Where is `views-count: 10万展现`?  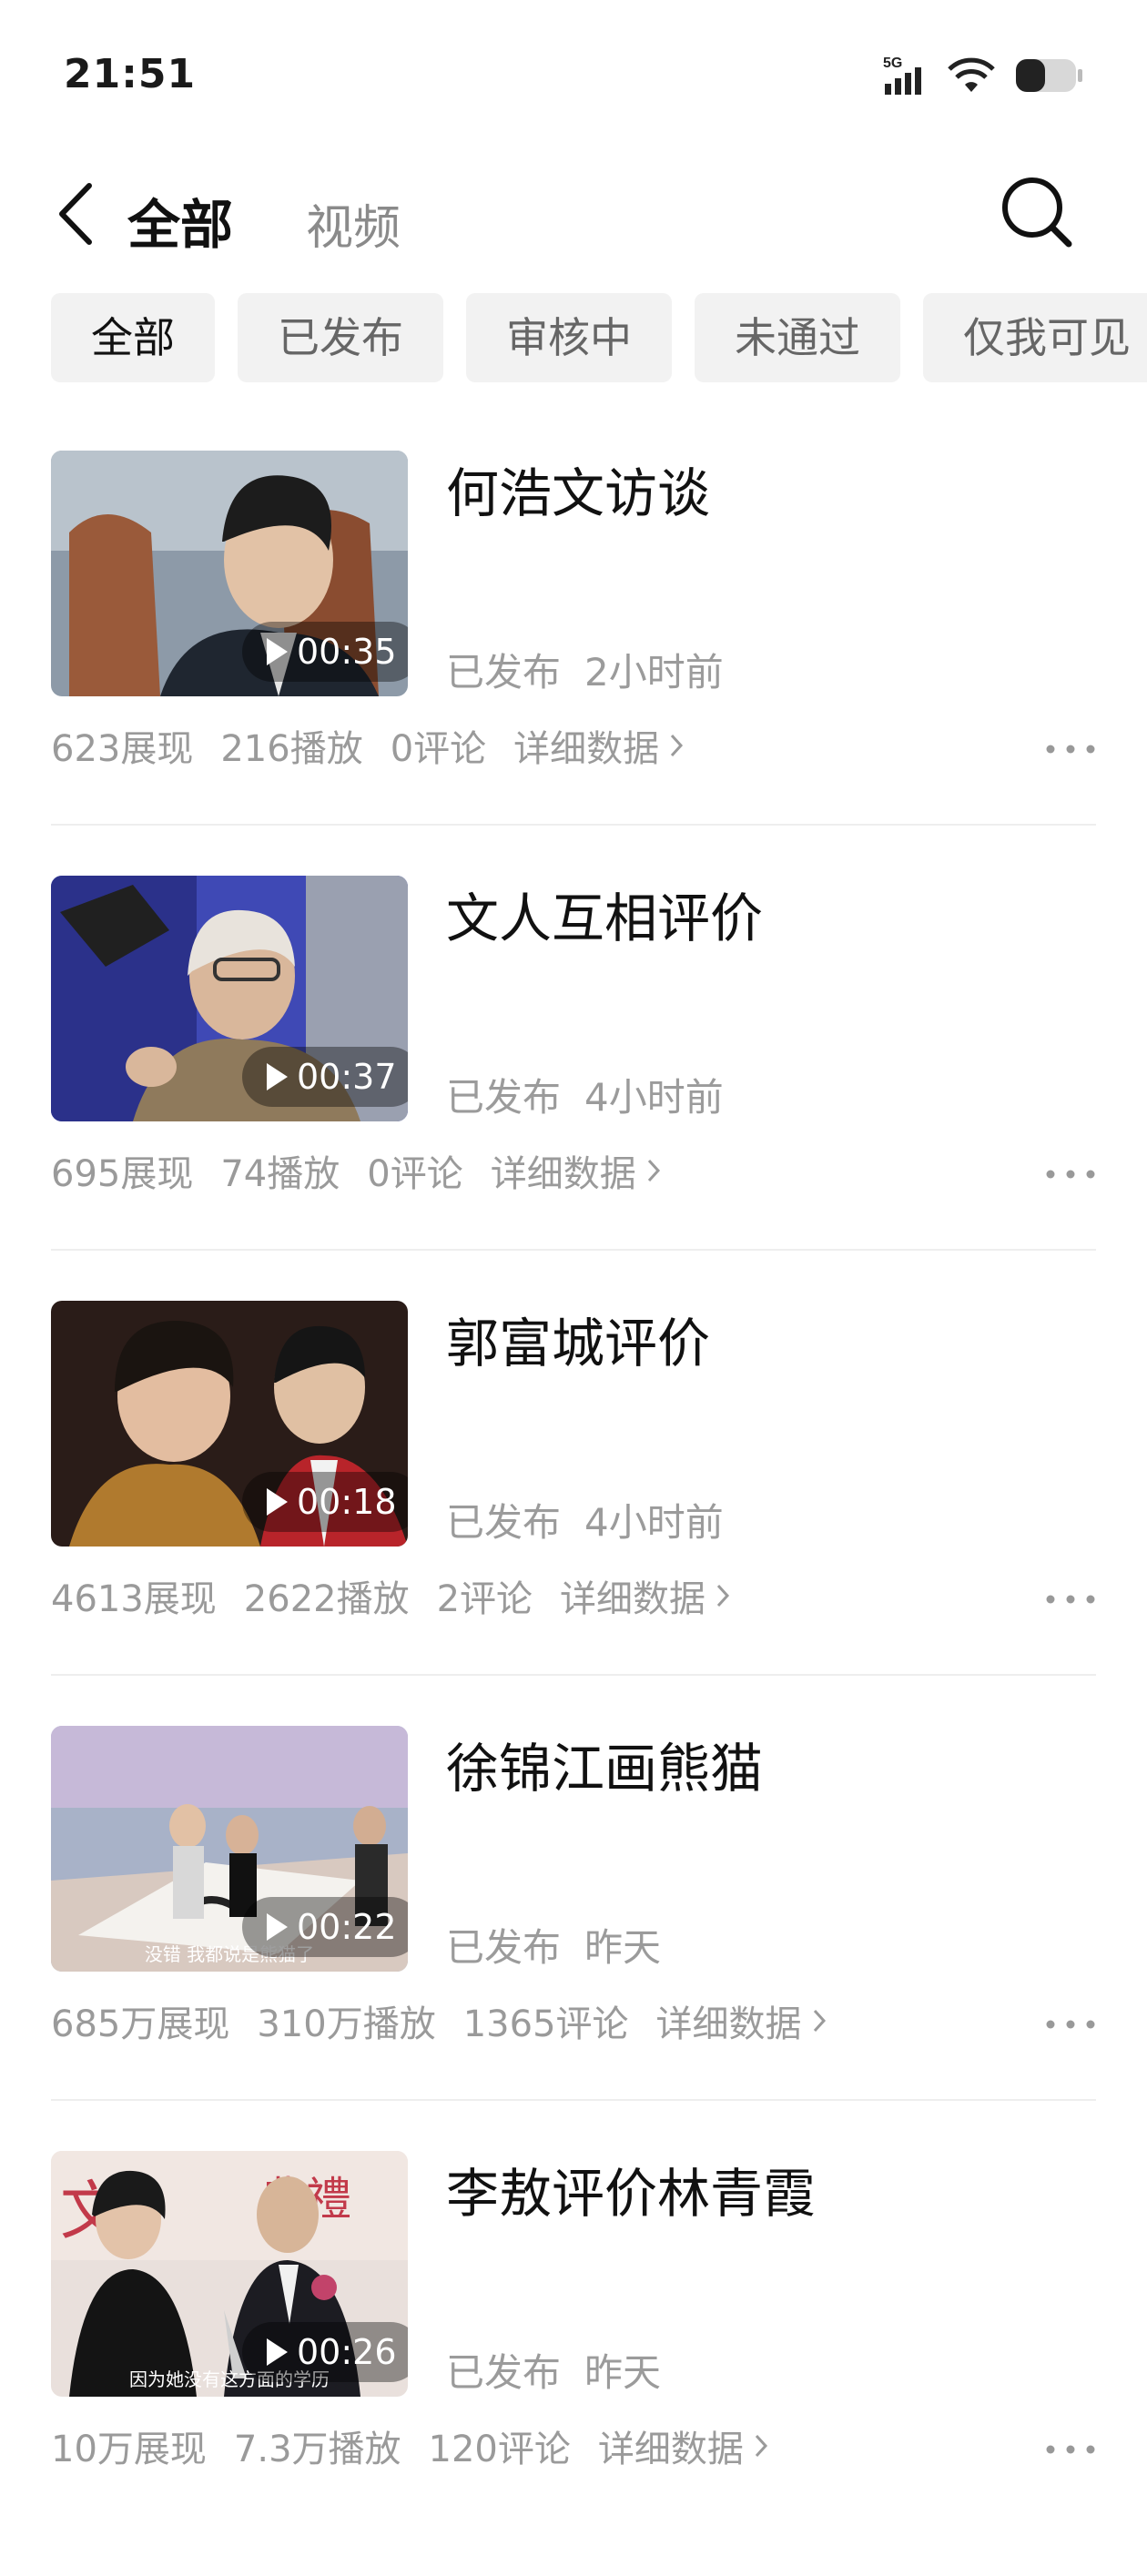
views-count: 10万展现 is located at coordinates (129, 2449).